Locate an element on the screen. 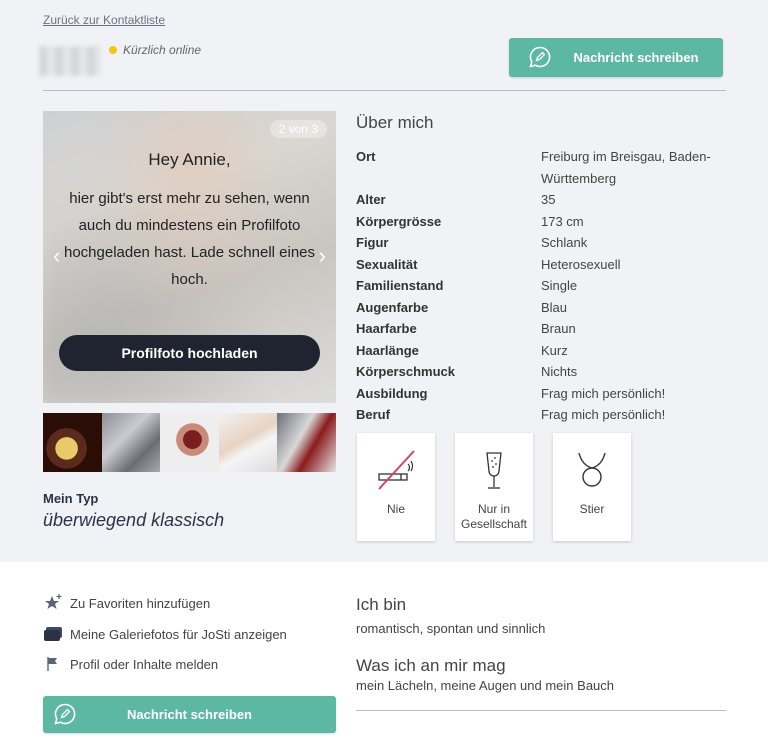 The width and height of the screenshot is (768, 744). champagne-glass-icon is located at coordinates (494, 470).